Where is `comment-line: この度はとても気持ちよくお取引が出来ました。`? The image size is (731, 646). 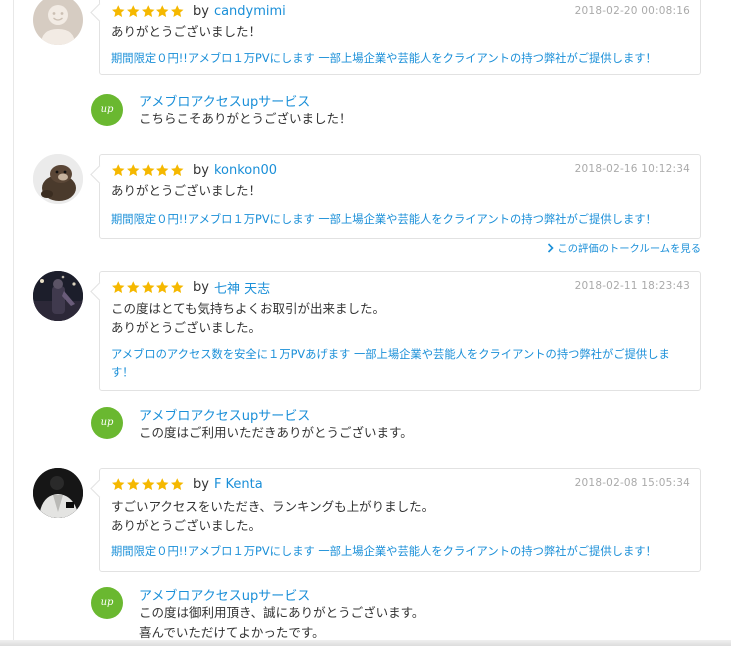
comment-line: この度はとても気持ちよくお取引が出来ました。 is located at coordinates (248, 308).